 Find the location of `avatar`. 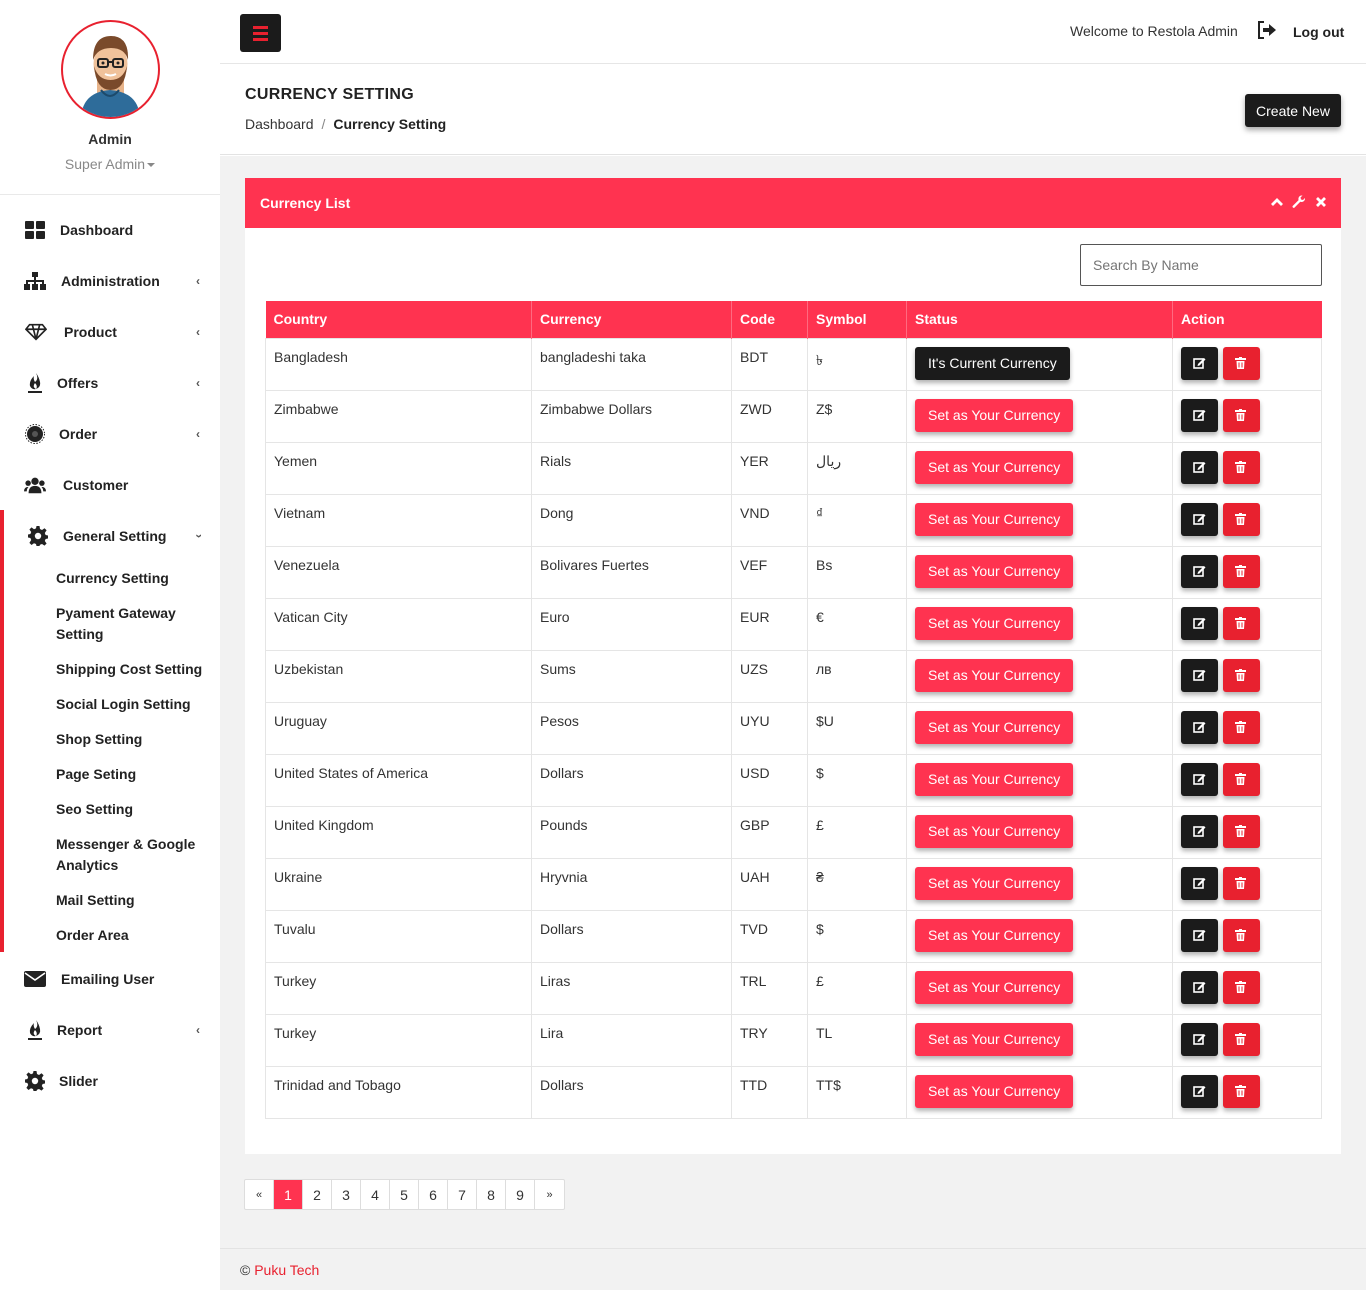

avatar is located at coordinates (110, 69).